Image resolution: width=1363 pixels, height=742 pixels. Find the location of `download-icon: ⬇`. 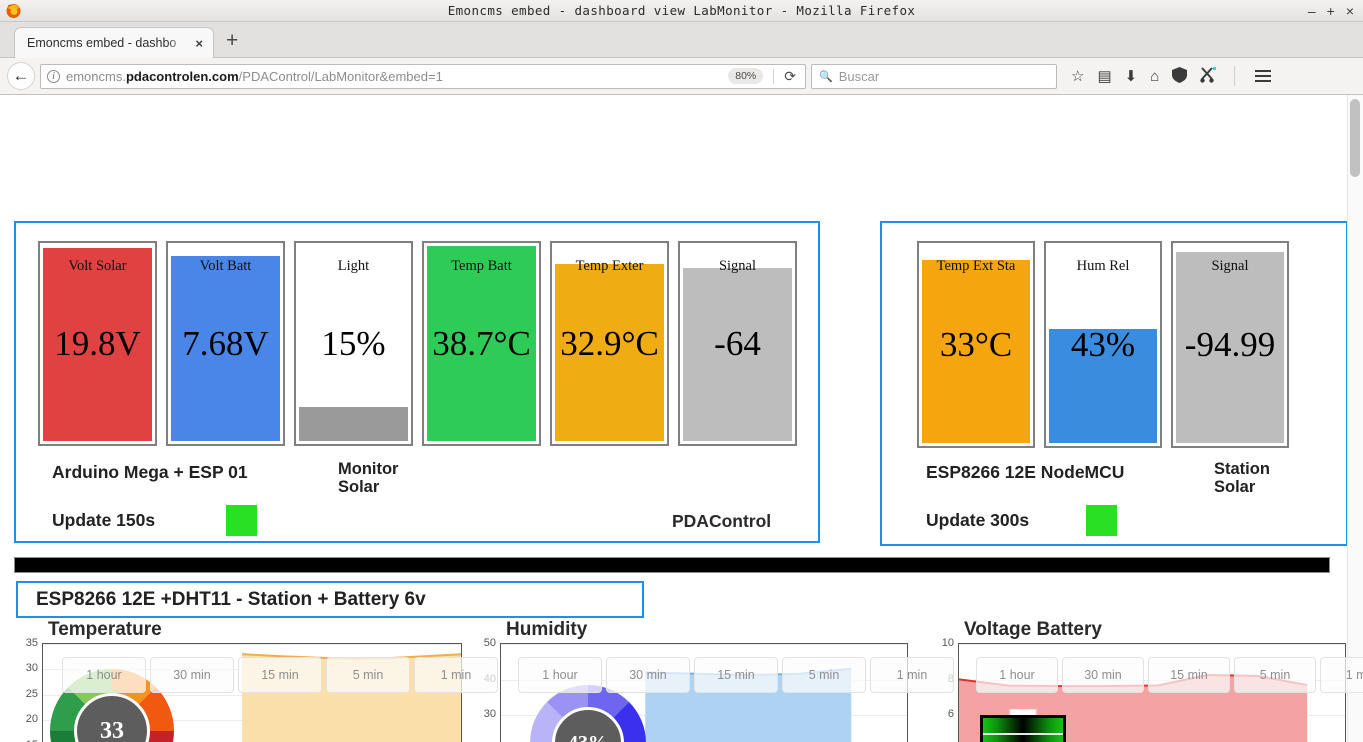

download-icon: ⬇ is located at coordinates (1131, 76).